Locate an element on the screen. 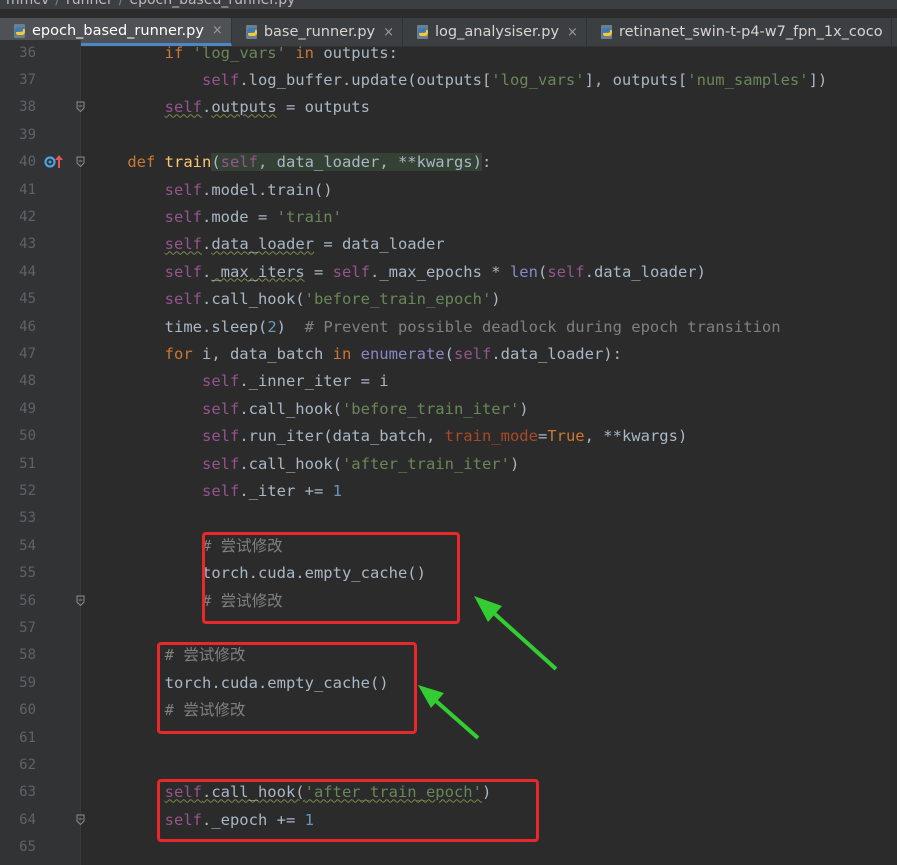 The width and height of the screenshot is (897, 865). line-number: 61 is located at coordinates (27, 737).